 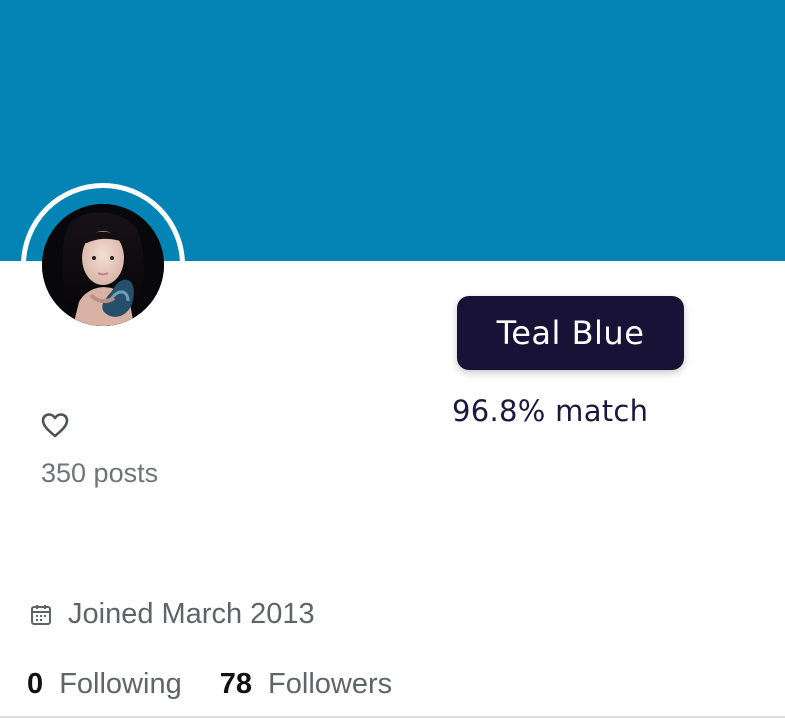 What do you see at coordinates (100, 473) in the screenshot?
I see `posts-count: 350 posts` at bounding box center [100, 473].